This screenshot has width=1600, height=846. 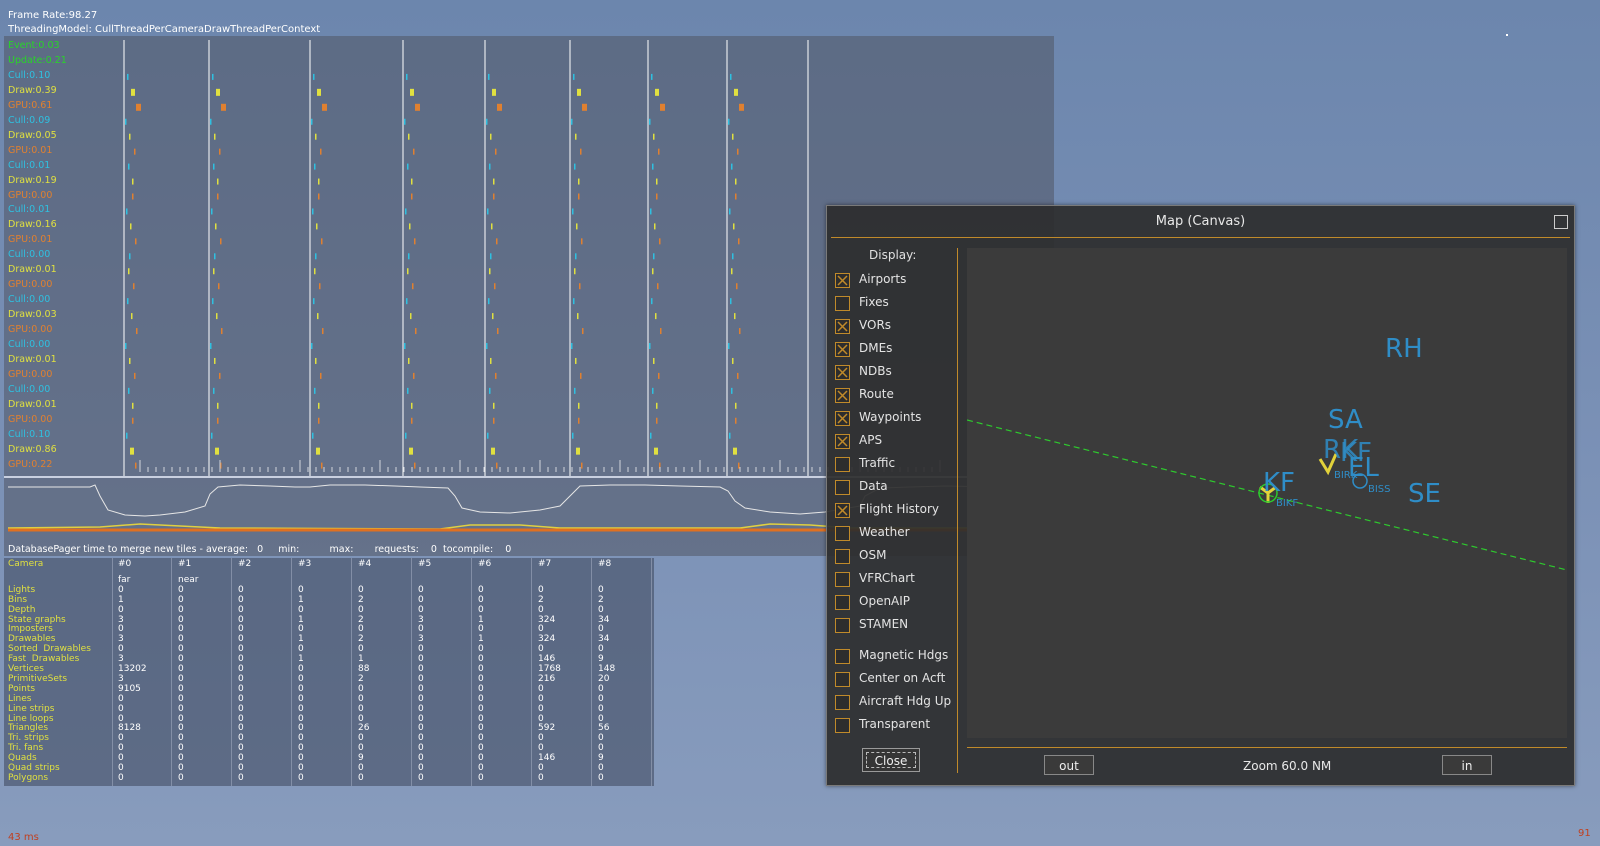 What do you see at coordinates (1200, 221) in the screenshot?
I see `dialog-title: Map (Canvas)` at bounding box center [1200, 221].